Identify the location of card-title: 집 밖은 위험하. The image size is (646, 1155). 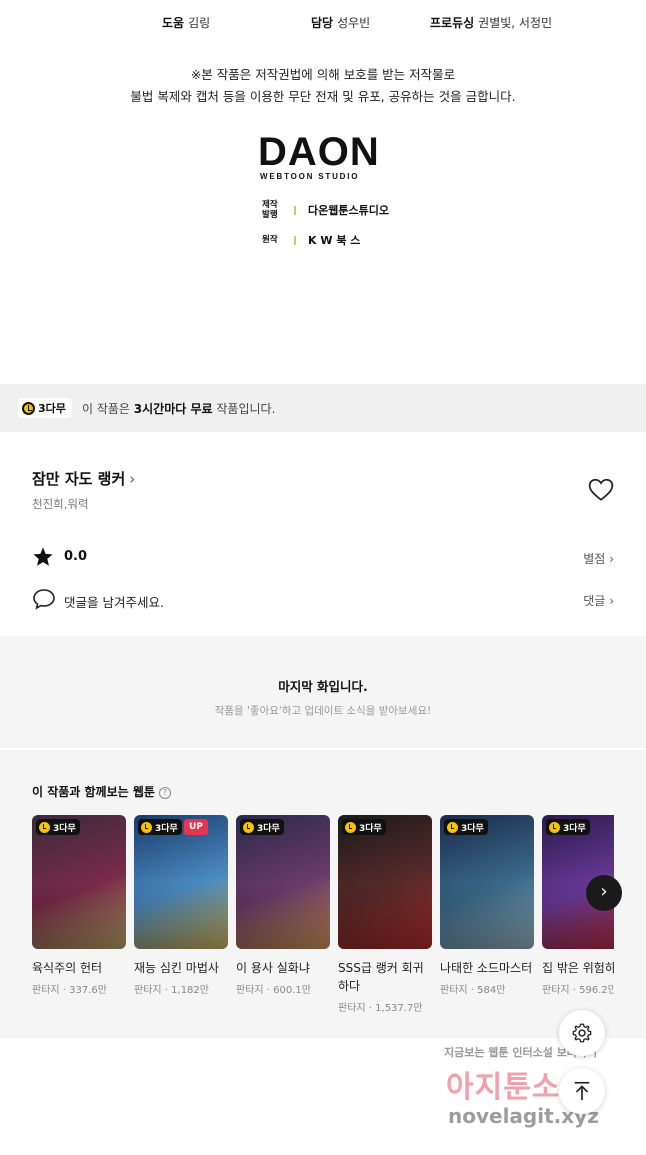
(578, 968).